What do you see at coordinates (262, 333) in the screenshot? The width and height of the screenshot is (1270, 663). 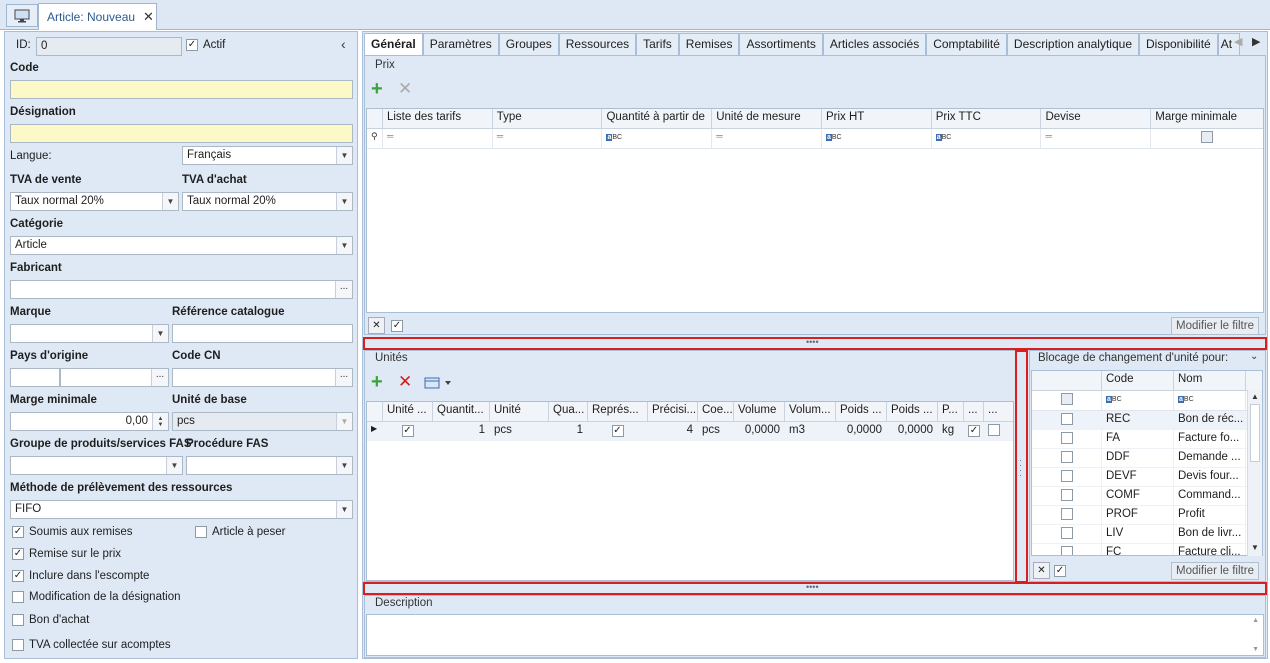 I see `reference-catalogue-field` at bounding box center [262, 333].